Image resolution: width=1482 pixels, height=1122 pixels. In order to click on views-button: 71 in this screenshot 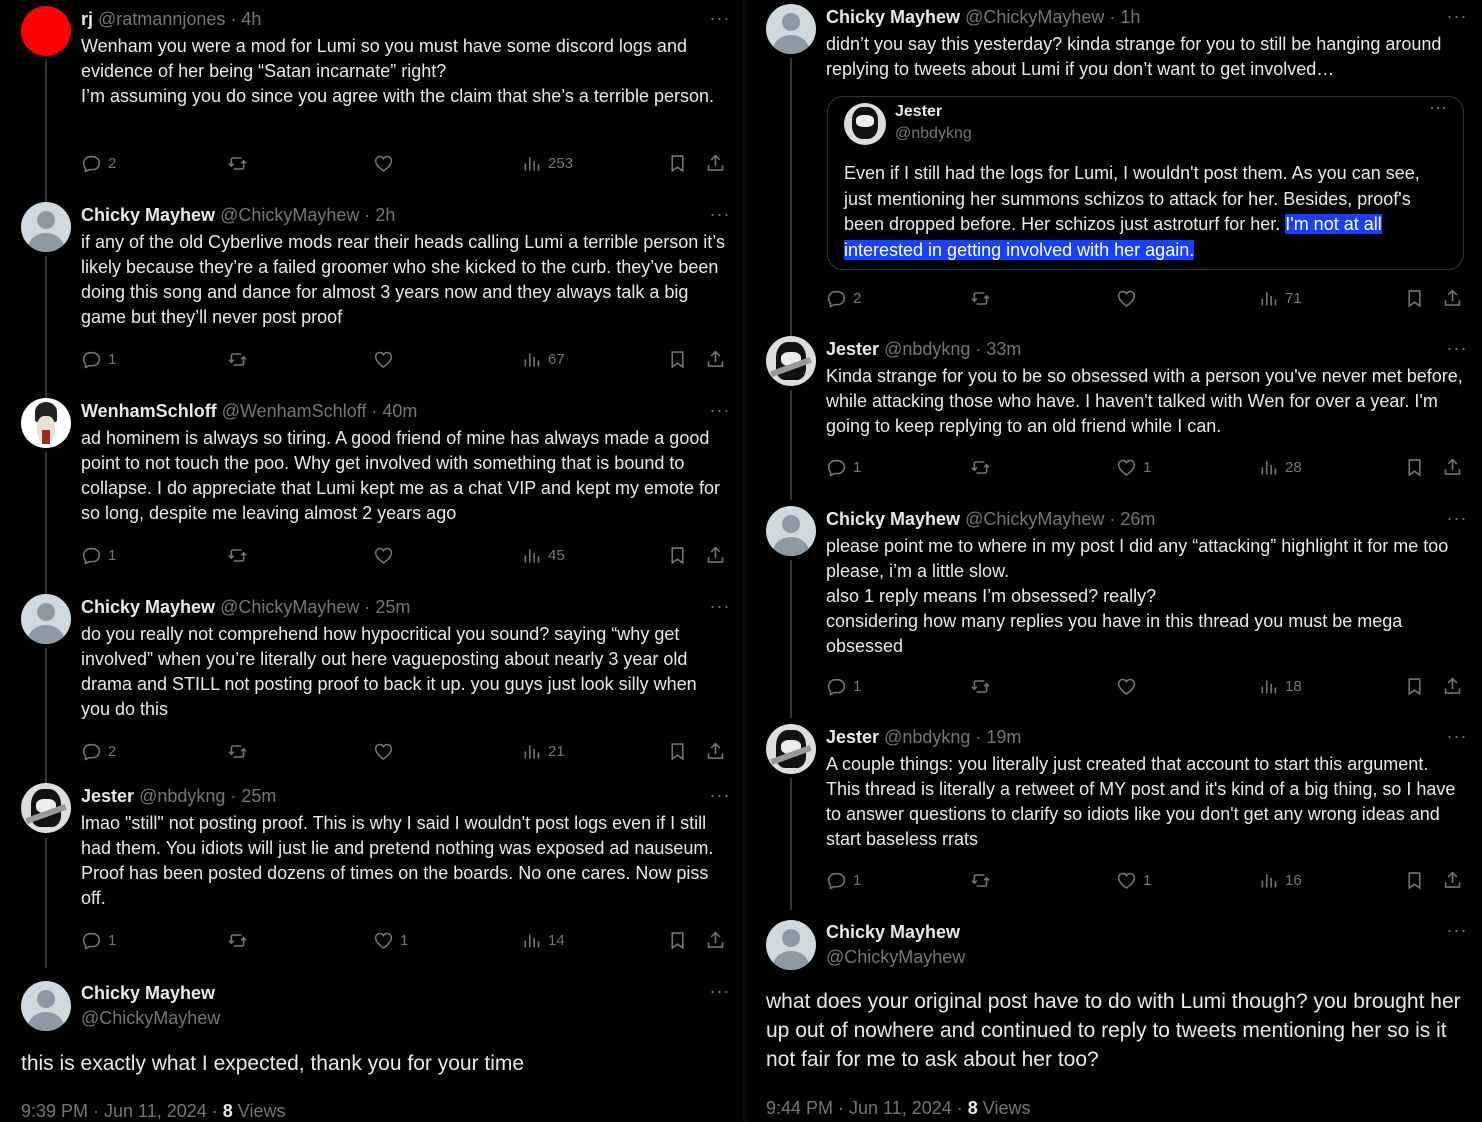, I will do `click(1280, 298)`.